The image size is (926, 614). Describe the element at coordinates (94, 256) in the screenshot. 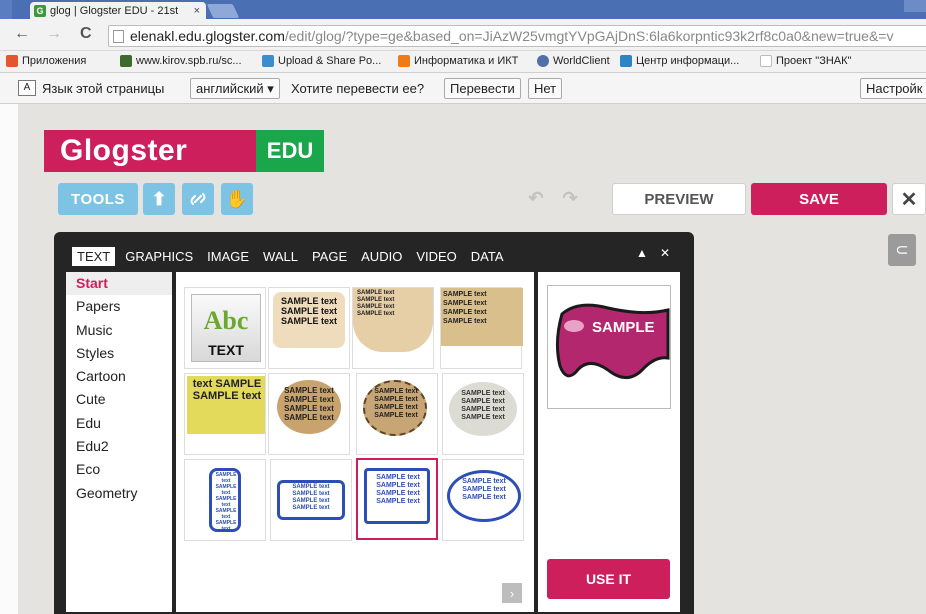

I see `tab-text: TEXT` at that location.